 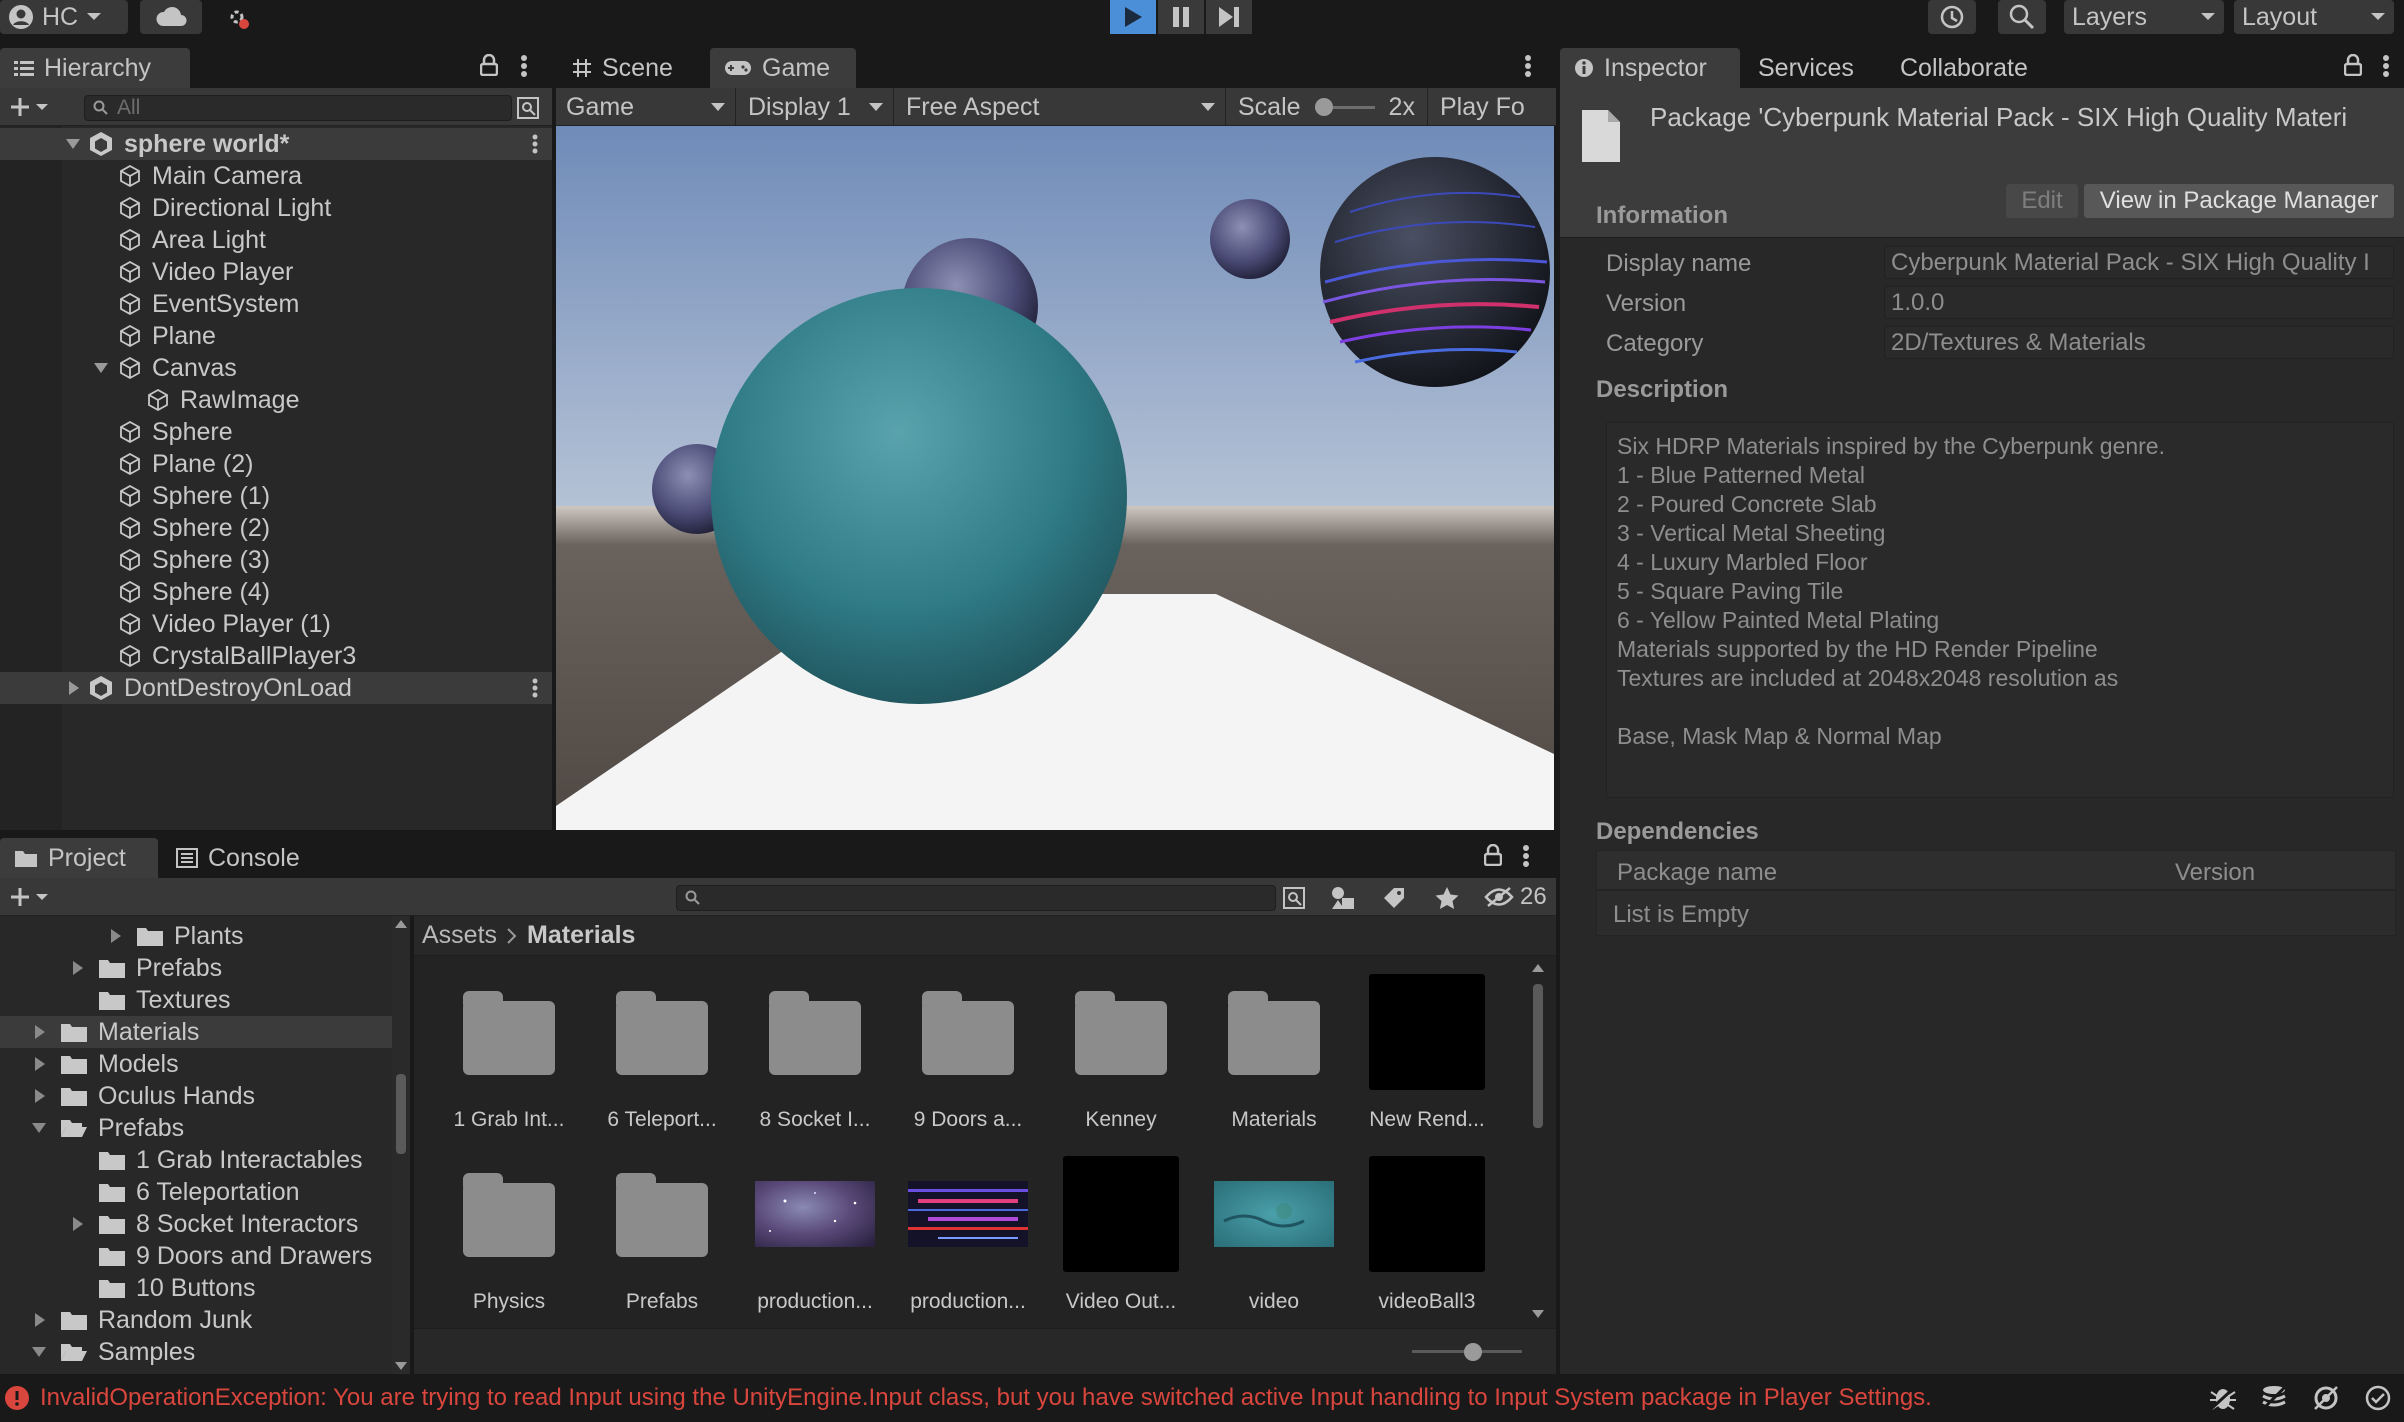 I want to click on scene-root-row: sphere world*, so click(x=276, y=144).